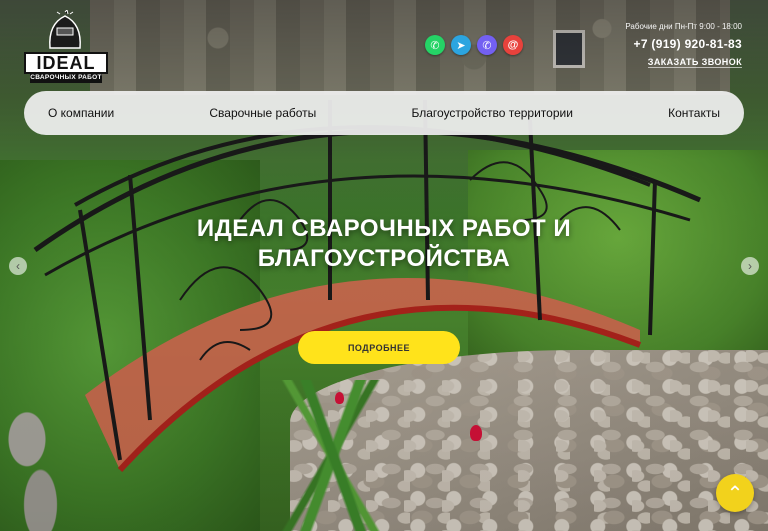 Image resolution: width=768 pixels, height=531 pixels. What do you see at coordinates (384, 228) in the screenshot?
I see `hero-headline-line1: ИДЕАЛ СВАРОЧНЫХ РАБОТ И` at bounding box center [384, 228].